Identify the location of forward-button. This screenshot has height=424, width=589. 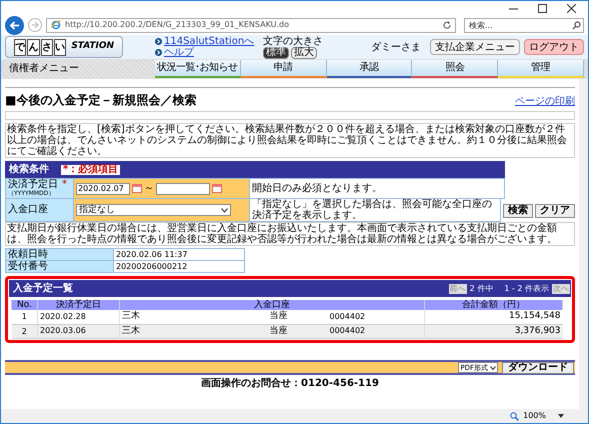
(35, 25).